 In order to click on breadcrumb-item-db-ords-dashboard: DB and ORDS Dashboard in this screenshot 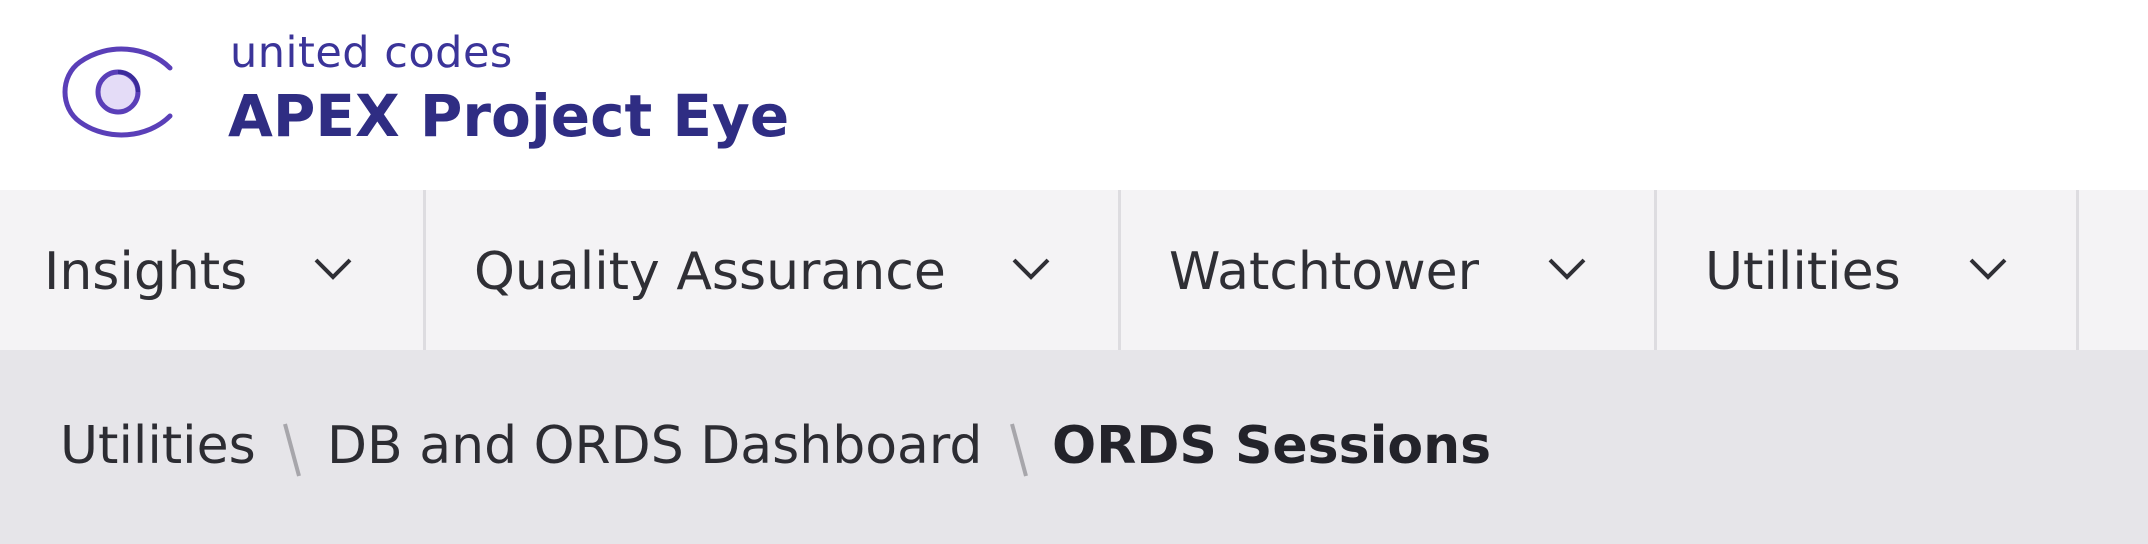, I will do `click(654, 446)`.